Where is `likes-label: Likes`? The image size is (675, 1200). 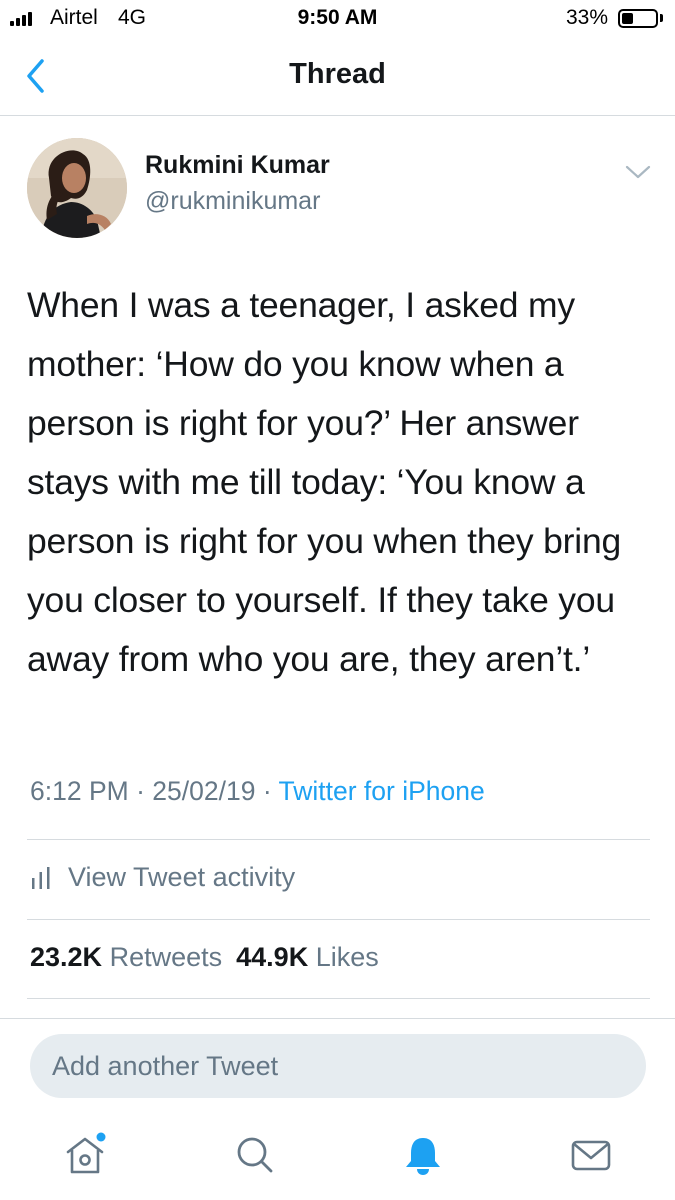
likes-label: Likes is located at coordinates (347, 957).